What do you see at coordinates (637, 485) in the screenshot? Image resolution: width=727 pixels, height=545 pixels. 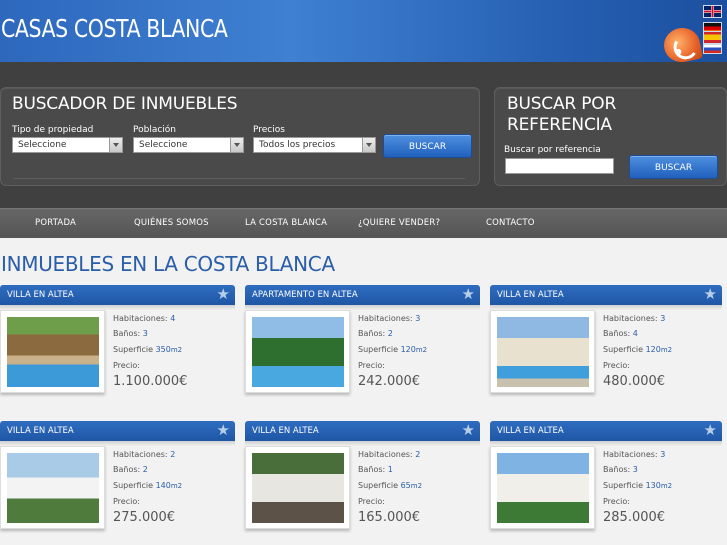 I see `area-spec: Superficie 130m2` at bounding box center [637, 485].